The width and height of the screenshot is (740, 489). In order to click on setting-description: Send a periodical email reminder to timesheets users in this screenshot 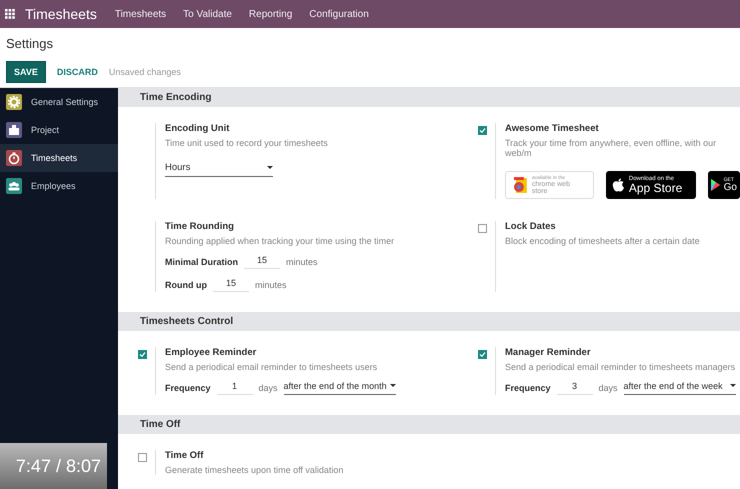, I will do `click(271, 367)`.